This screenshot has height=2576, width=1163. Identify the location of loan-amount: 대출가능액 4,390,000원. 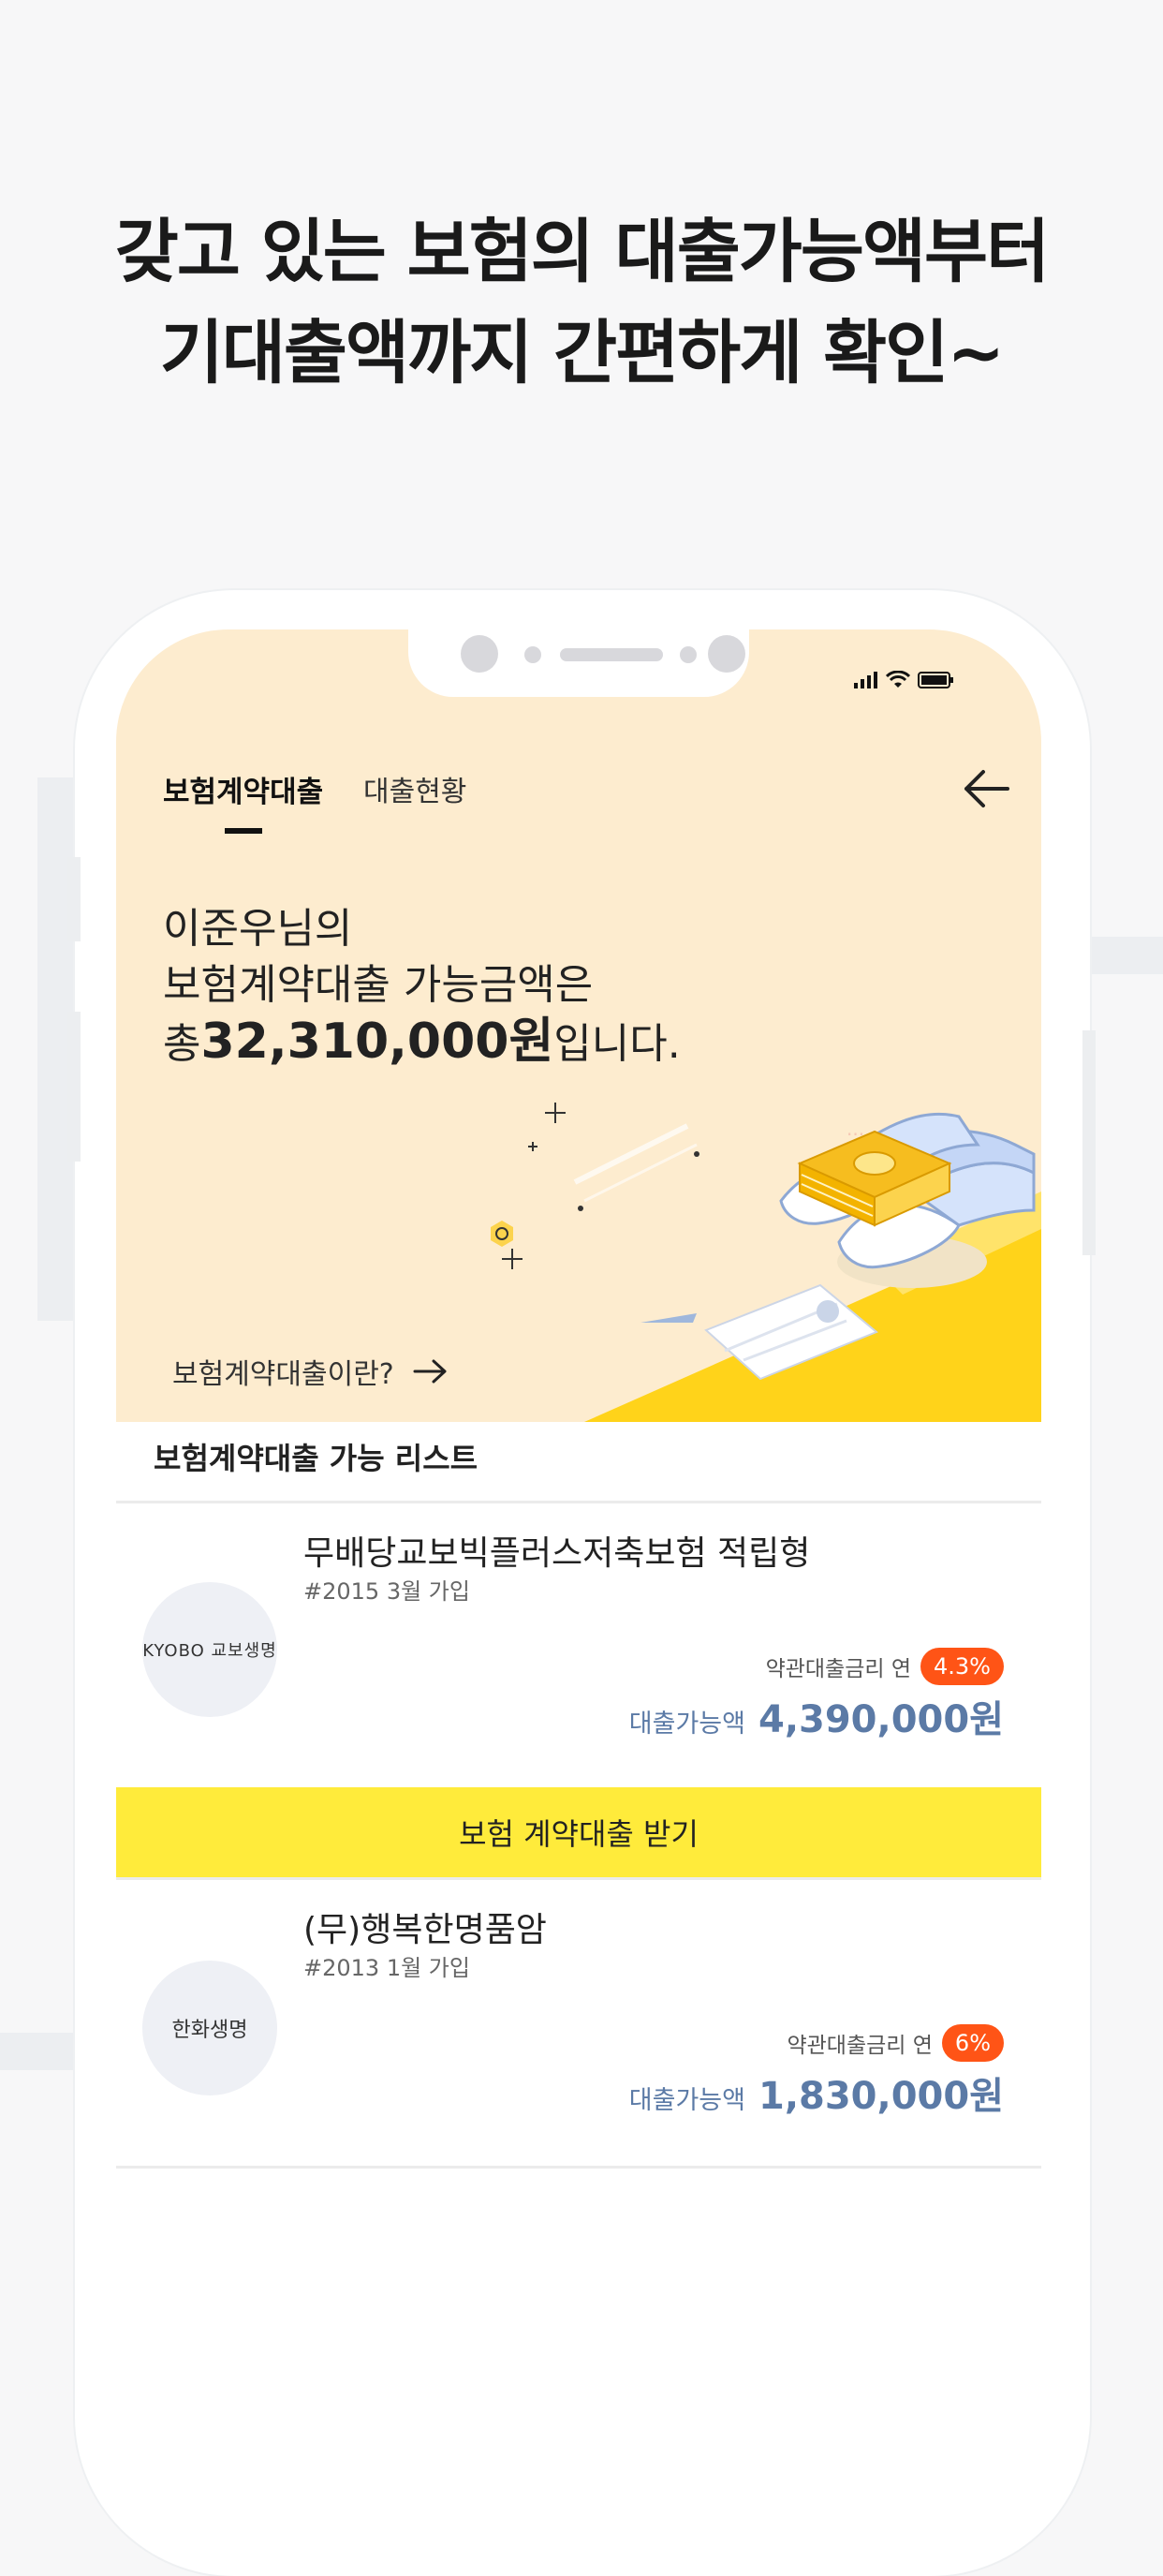
(816, 1716).